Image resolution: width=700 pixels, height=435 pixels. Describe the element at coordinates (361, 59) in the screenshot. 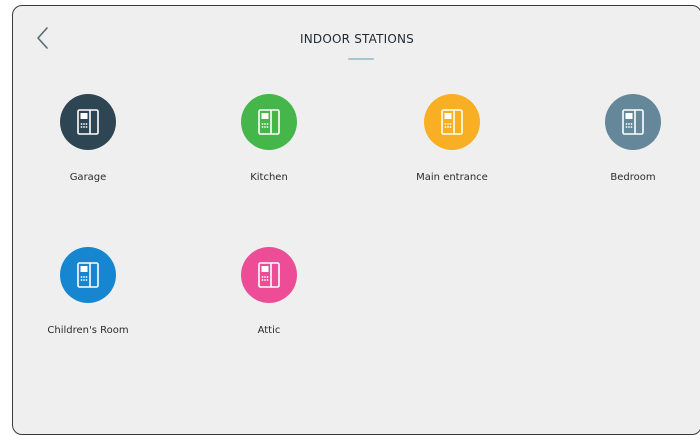

I see `title-underline` at that location.